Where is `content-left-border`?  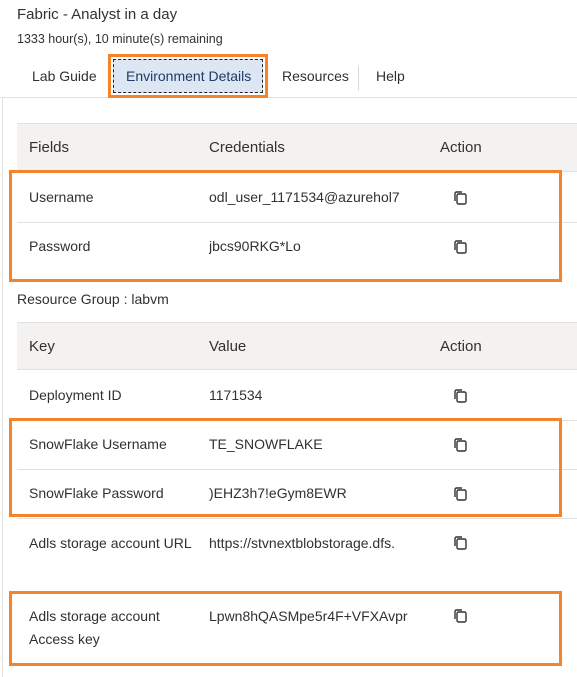 content-left-border is located at coordinates (2, 387).